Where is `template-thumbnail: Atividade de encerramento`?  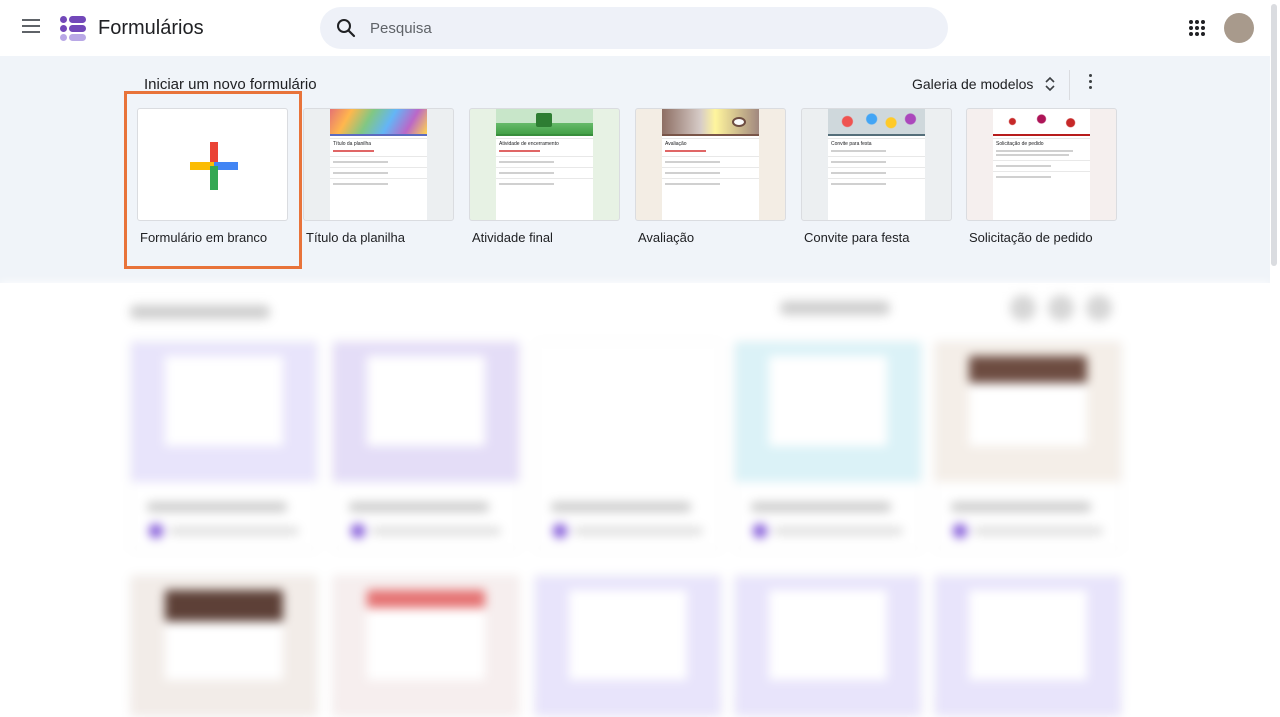
template-thumbnail: Atividade de encerramento is located at coordinates (544, 164).